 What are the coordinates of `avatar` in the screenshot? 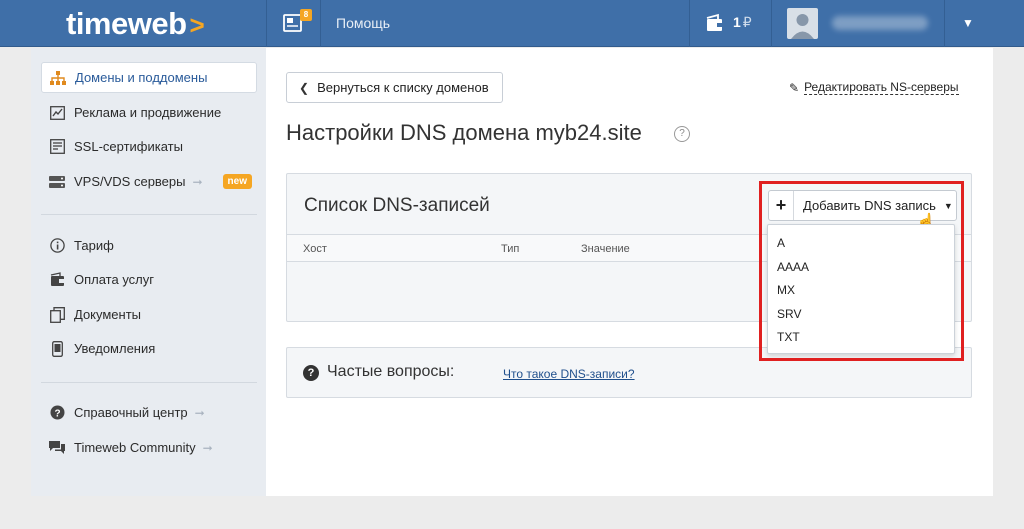 It's located at (802, 23).